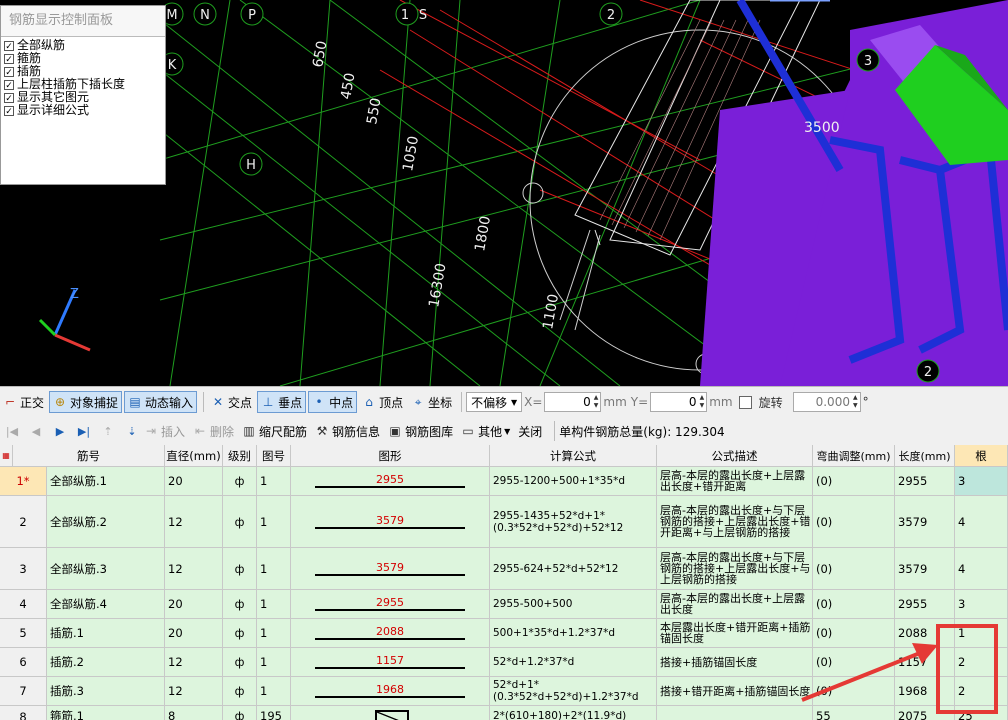 Image resolution: width=1008 pixels, height=720 pixels. What do you see at coordinates (573, 456) in the screenshot?
I see `header-formula: 计算公式` at bounding box center [573, 456].